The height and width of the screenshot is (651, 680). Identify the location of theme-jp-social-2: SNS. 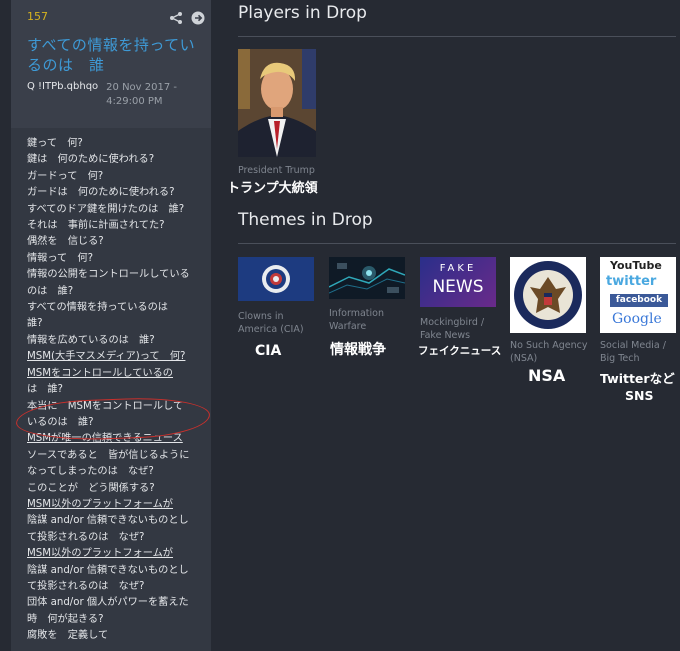
(639, 395).